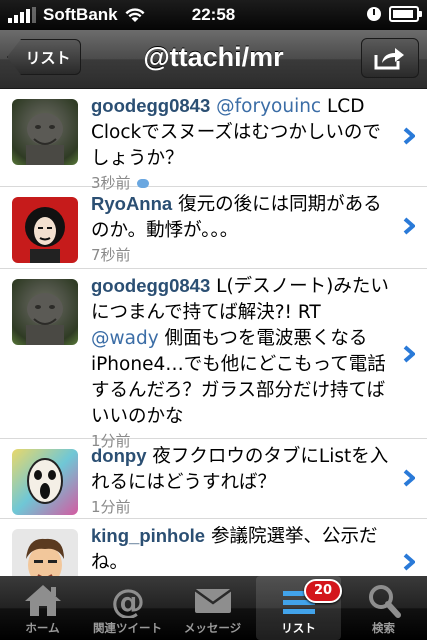 This screenshot has height=640, width=427. What do you see at coordinates (213, 228) in the screenshot?
I see `tweet-row: RyoAnna 復元の後には同期があるのか。動悸が。。。 7秒前` at bounding box center [213, 228].